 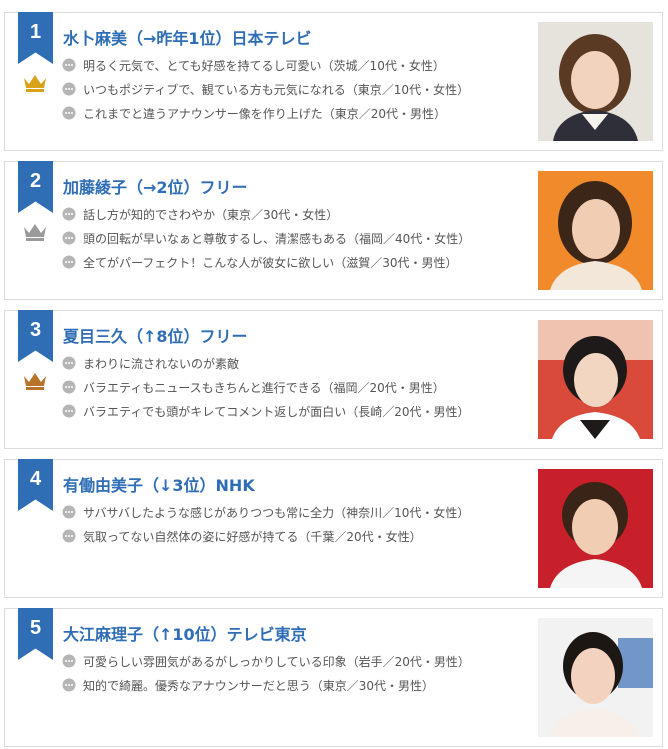 What do you see at coordinates (276, 89) in the screenshot?
I see `comment-text: いつもポジティブで、観ている方も元気になれる（東京／10代・女性）` at bounding box center [276, 89].